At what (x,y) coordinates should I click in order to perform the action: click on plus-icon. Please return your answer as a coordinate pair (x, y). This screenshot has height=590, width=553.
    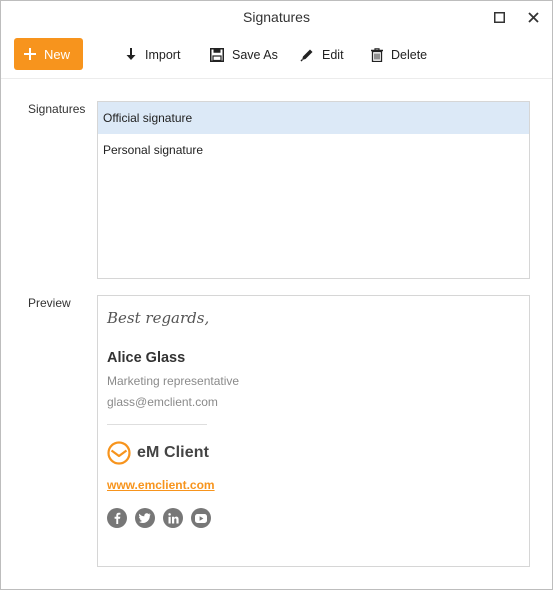
    Looking at the image, I should click on (30, 54).